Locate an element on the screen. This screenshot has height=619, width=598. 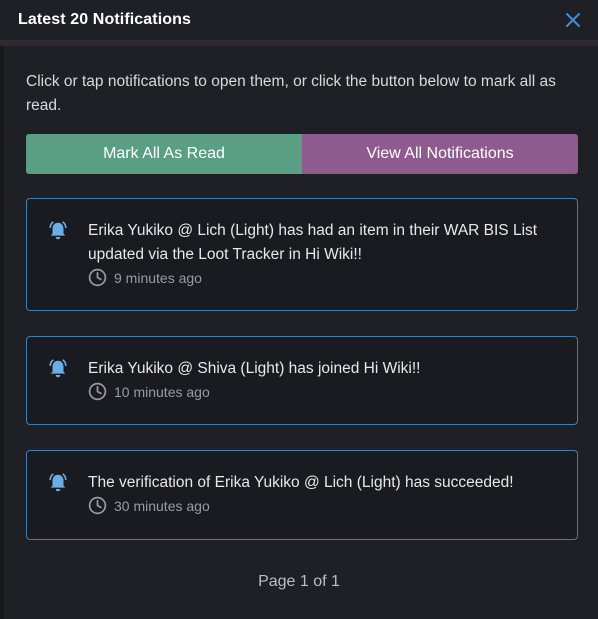
action-buttons: Mark All As Read View All Notifications is located at coordinates (302, 154).